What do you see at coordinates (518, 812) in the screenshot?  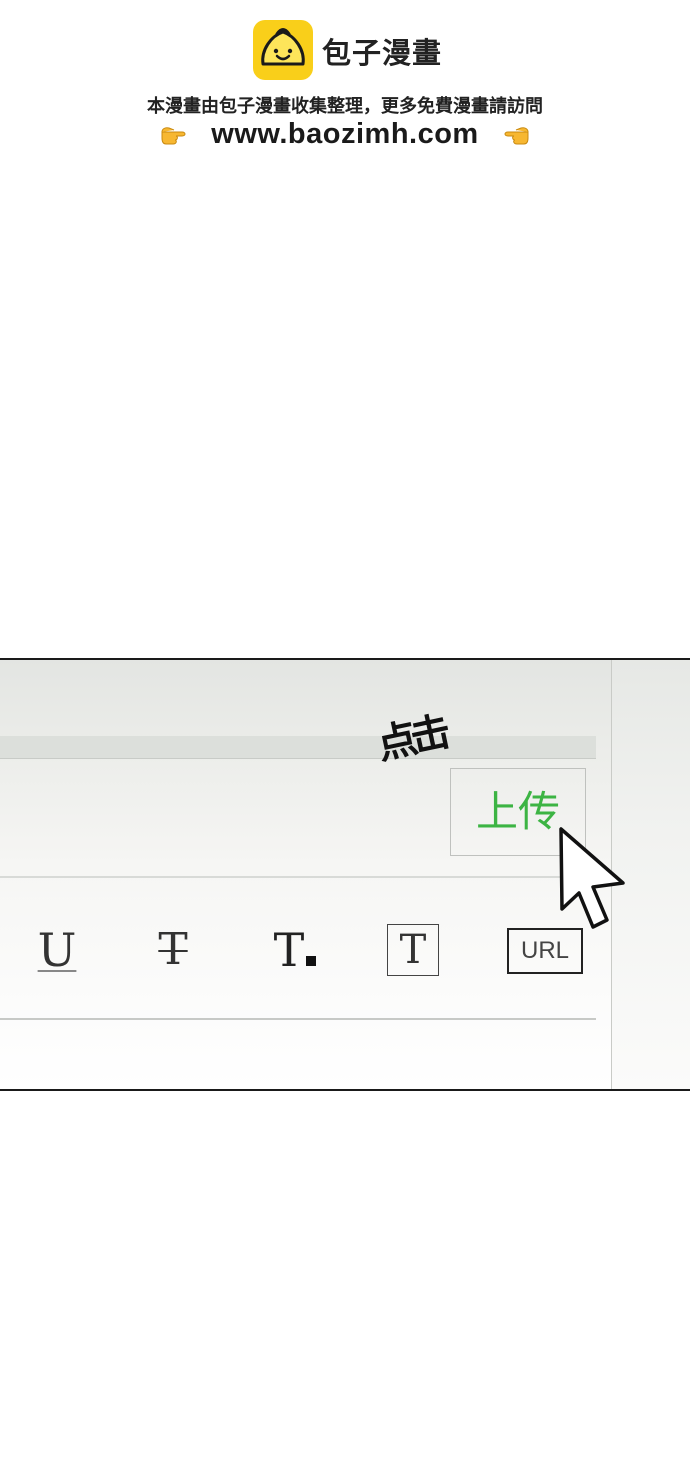 I see `upload-button: 上传` at bounding box center [518, 812].